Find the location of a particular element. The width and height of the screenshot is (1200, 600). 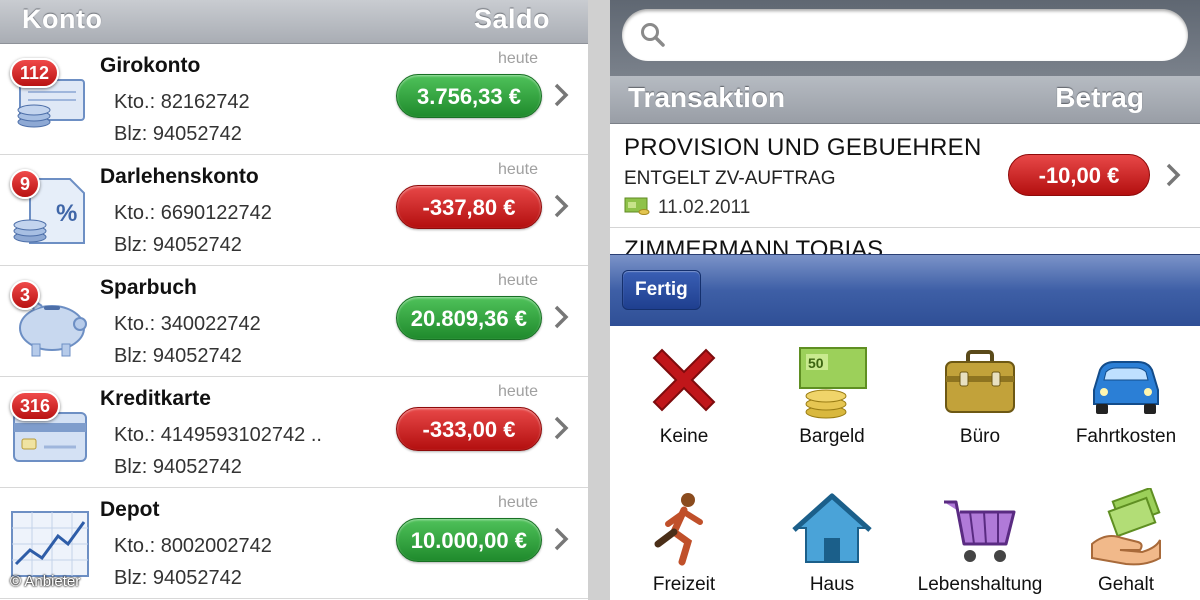

balance-pill: 20.809,36 € is located at coordinates (468, 318).